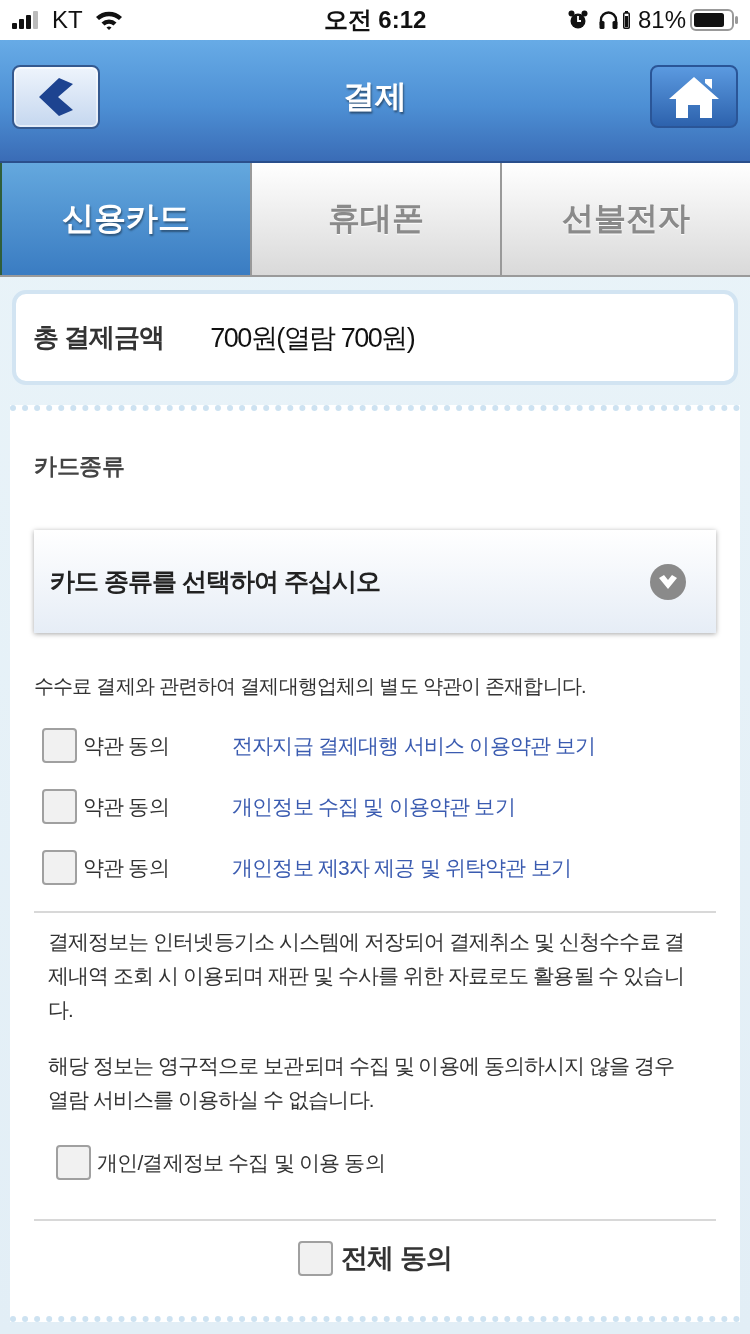 The height and width of the screenshot is (1334, 750). What do you see at coordinates (608, 20) in the screenshot?
I see `headphones-icon` at bounding box center [608, 20].